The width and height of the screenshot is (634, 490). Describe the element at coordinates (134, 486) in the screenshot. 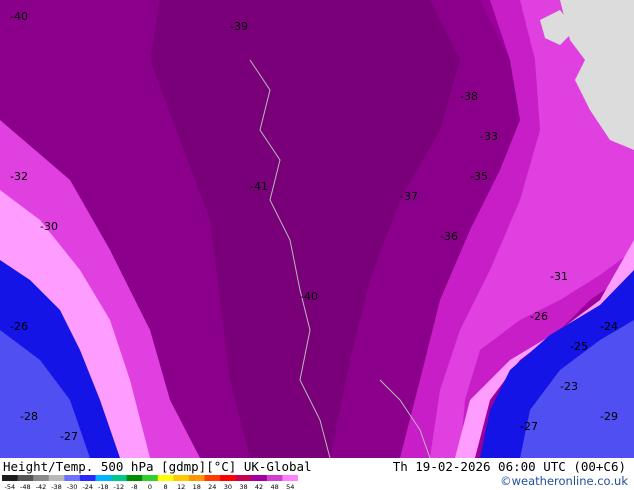

I see `color-scale-tick: -8` at that location.